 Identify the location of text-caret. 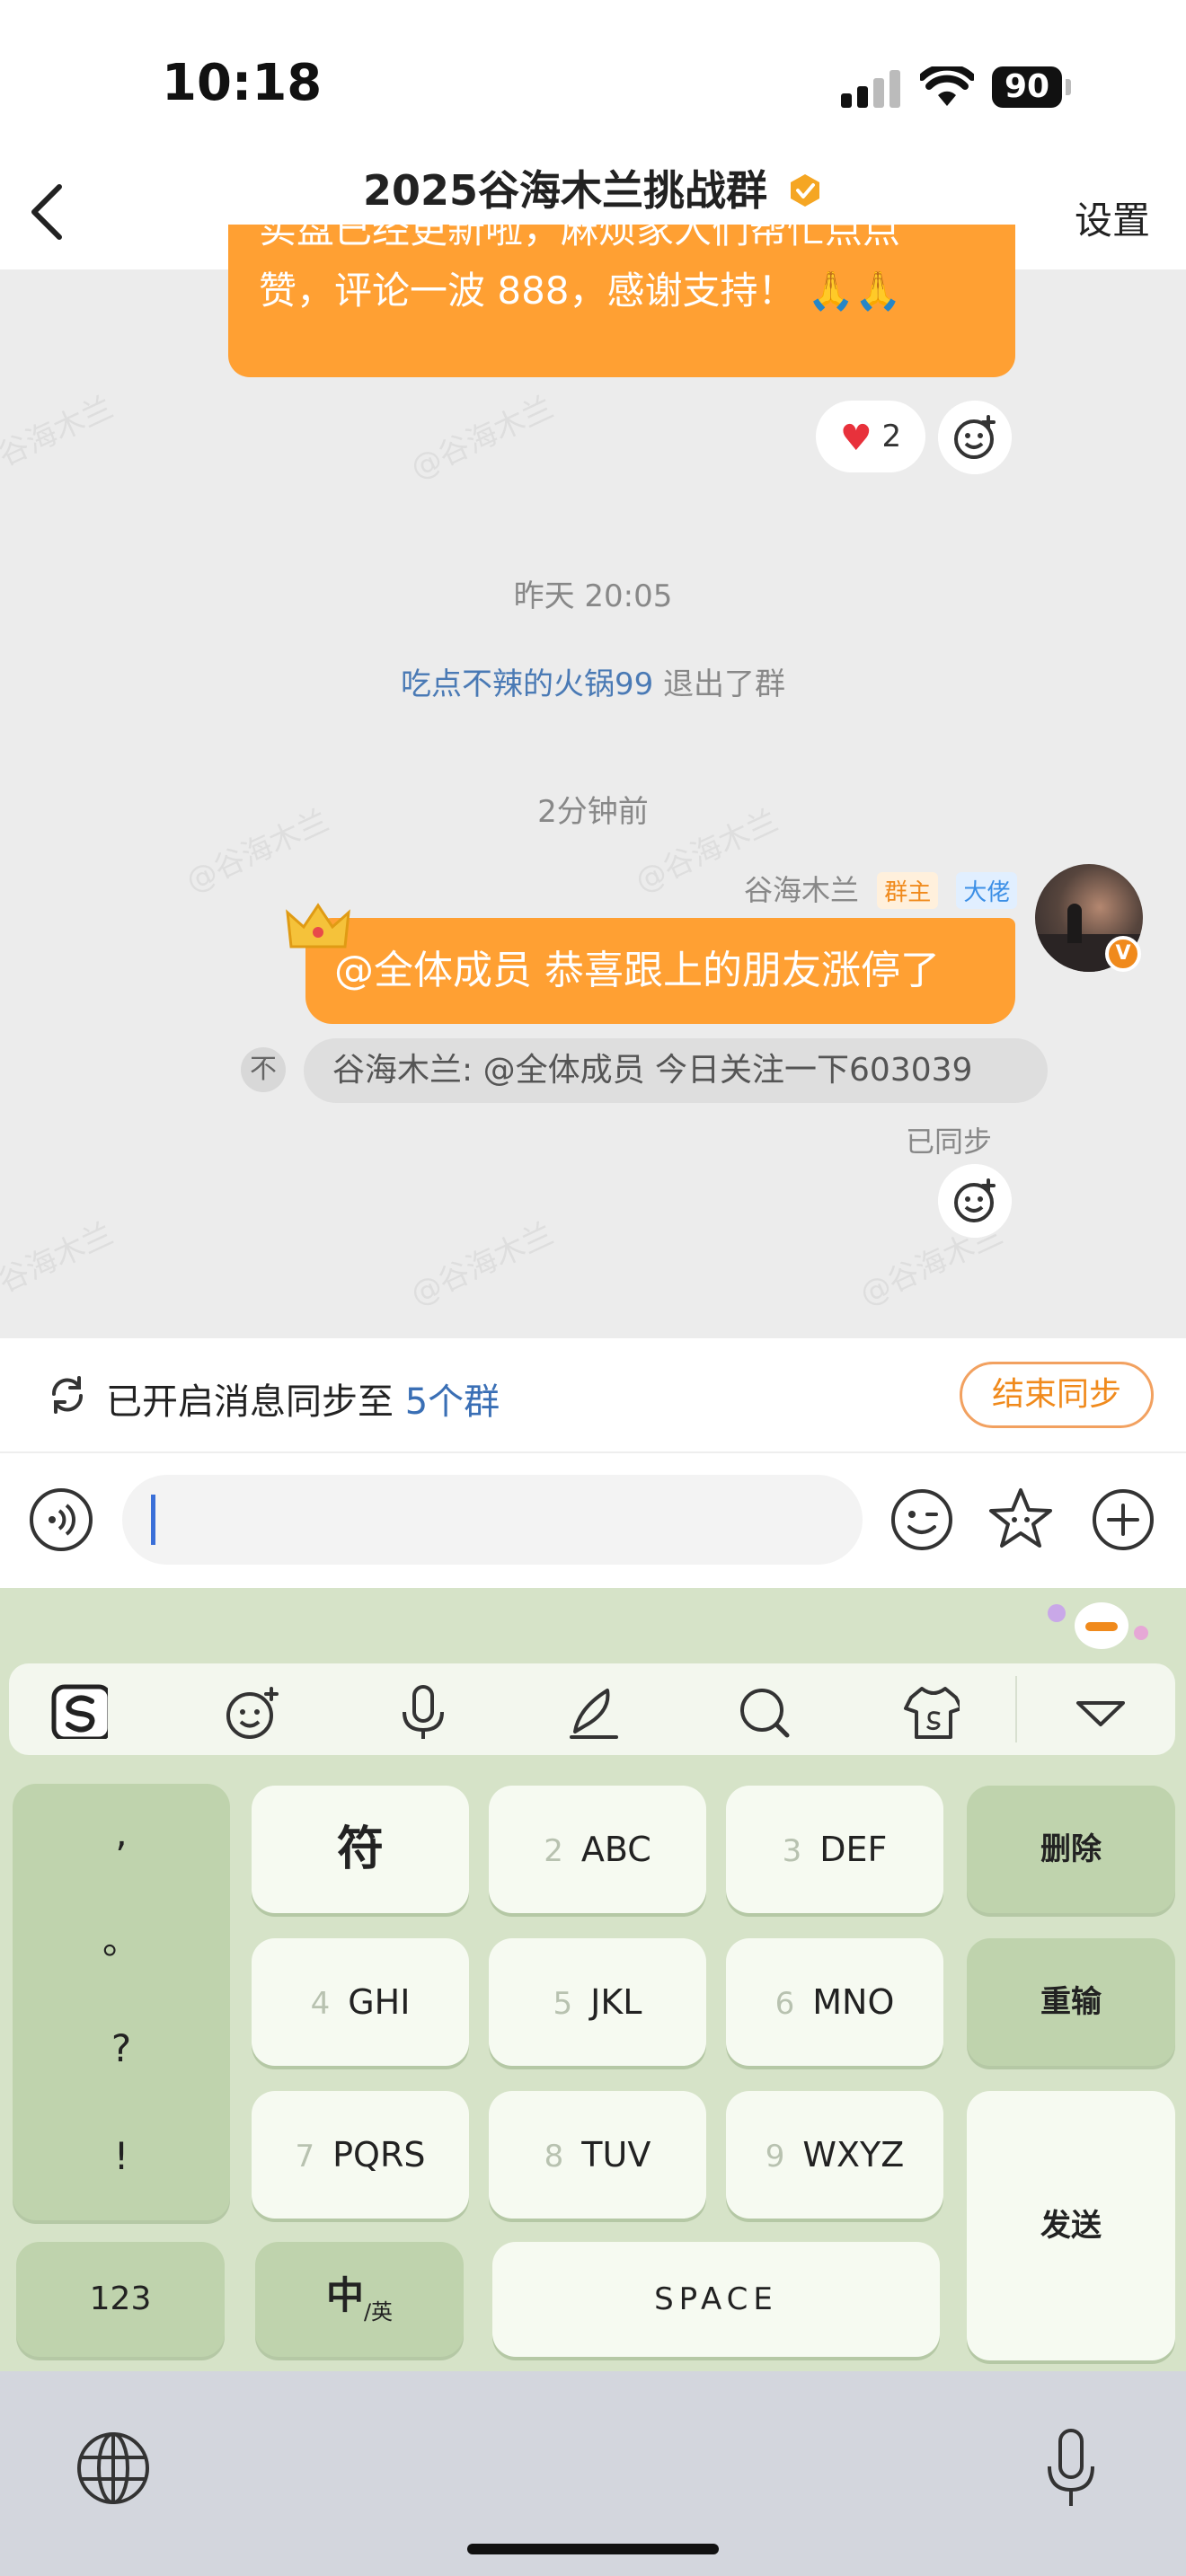
(153, 1520).